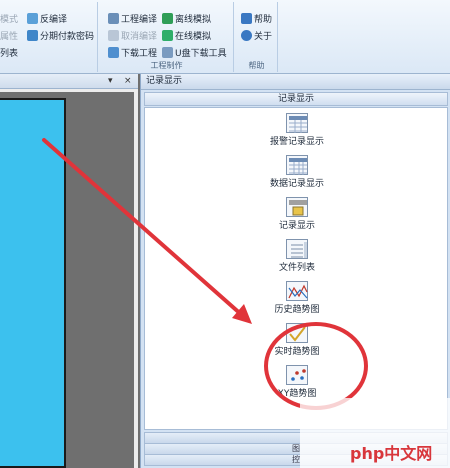 The image size is (450, 468). What do you see at coordinates (297, 291) in the screenshot?
I see `history-trend-icon` at bounding box center [297, 291].